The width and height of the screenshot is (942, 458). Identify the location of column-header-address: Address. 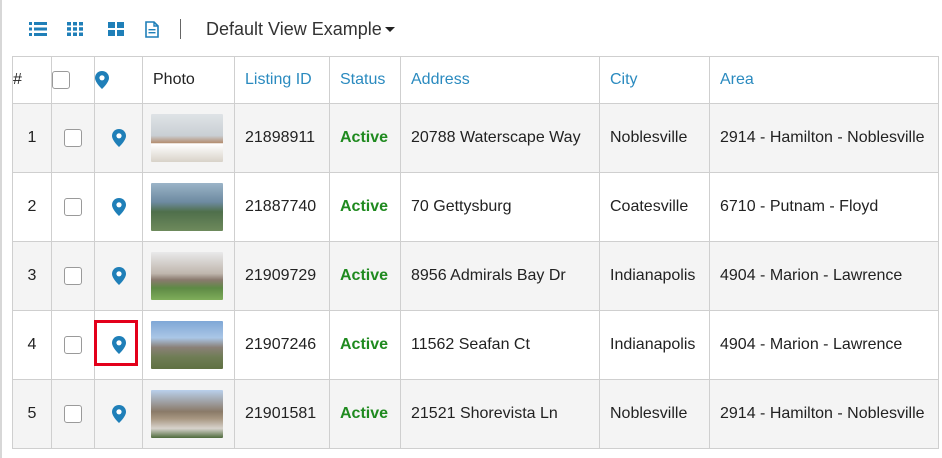
(500, 80).